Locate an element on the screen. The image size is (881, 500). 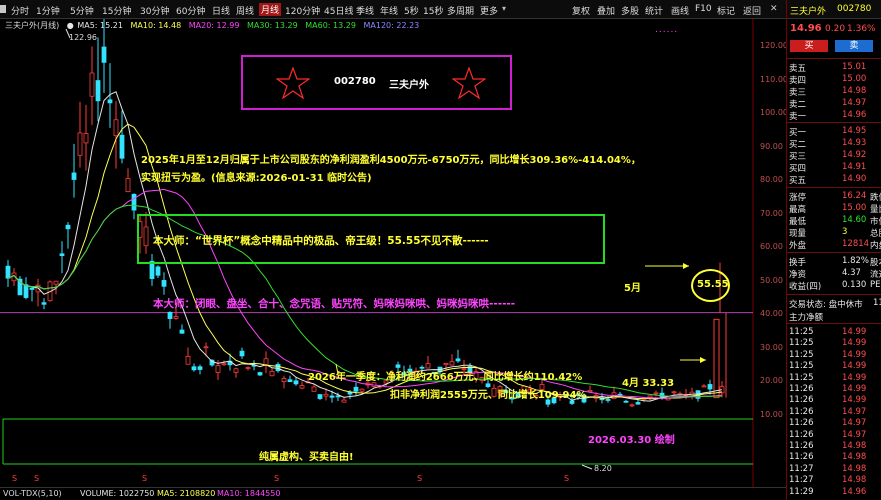
tool-fuquan: 复权 is located at coordinates (581, 10).